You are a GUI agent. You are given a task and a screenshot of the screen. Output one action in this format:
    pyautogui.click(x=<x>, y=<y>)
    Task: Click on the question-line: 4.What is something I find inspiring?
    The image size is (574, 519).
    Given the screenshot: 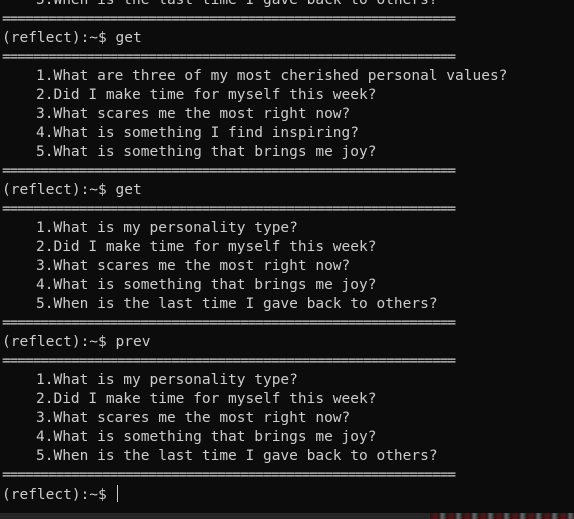 What is the action you would take?
    pyautogui.click(x=198, y=133)
    